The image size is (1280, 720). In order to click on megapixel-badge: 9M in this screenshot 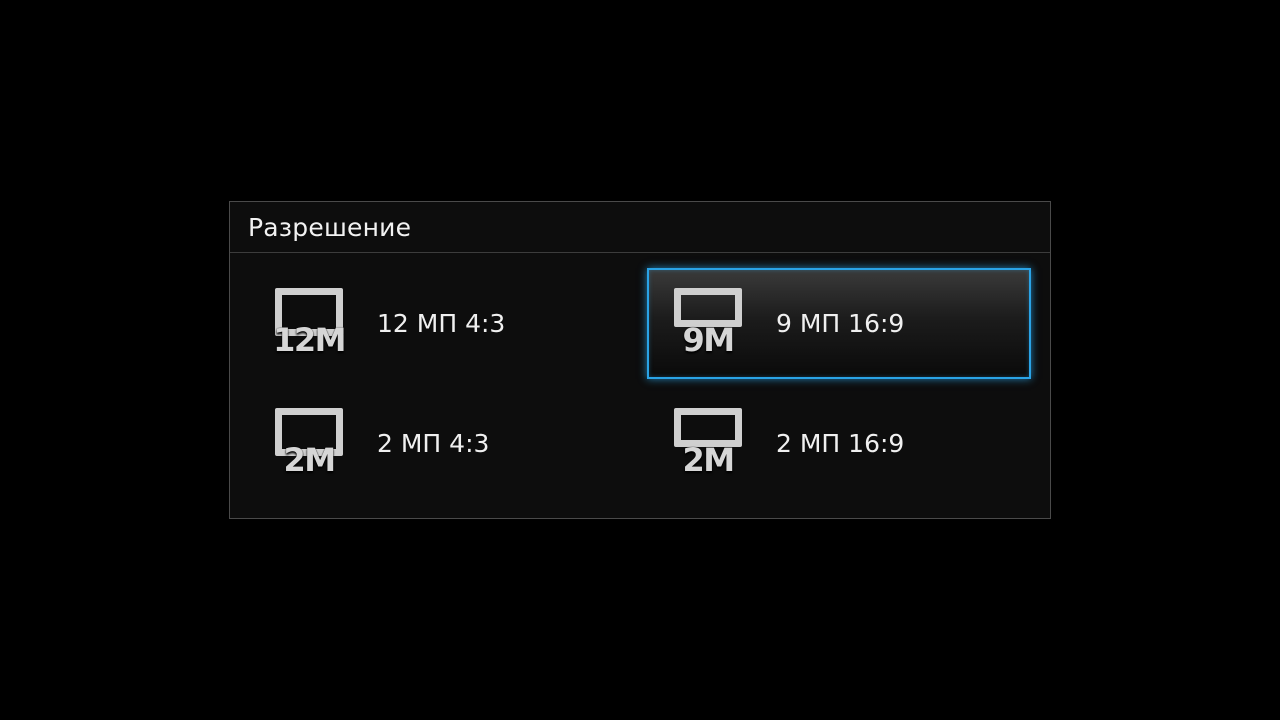, I will do `click(708, 339)`.